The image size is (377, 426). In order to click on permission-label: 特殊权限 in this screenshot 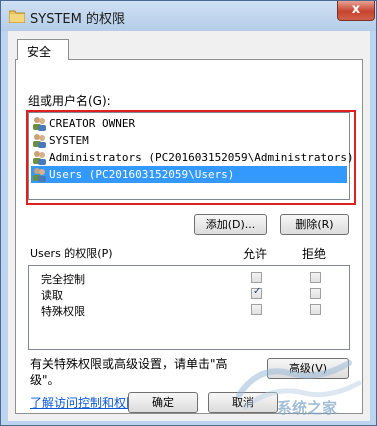, I will do `click(63, 311)`.